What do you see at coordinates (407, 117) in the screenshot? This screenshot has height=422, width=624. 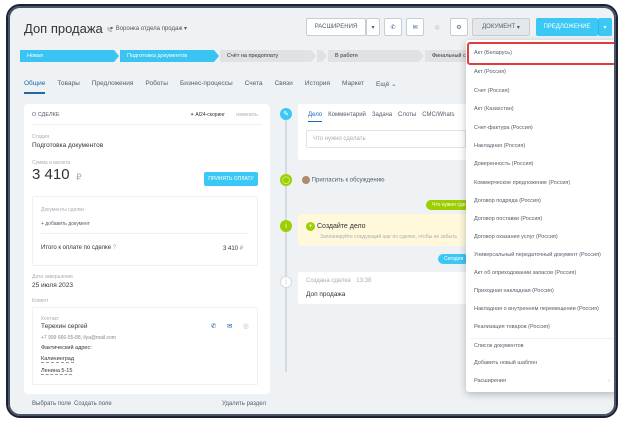 I see `tab-slots: Слоты` at bounding box center [407, 117].